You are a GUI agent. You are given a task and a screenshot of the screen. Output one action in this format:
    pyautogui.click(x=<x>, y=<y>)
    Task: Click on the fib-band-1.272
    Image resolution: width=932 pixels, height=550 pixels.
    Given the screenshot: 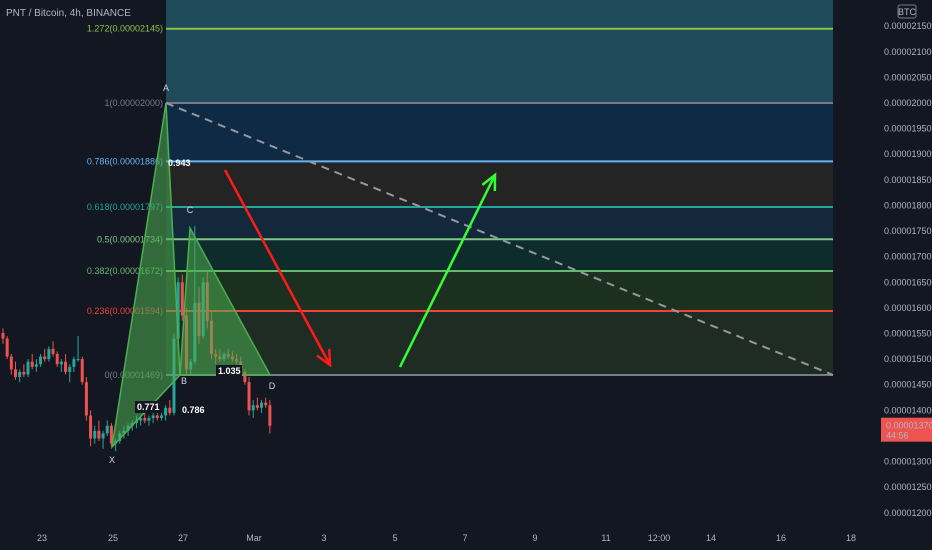 What is the action you would take?
    pyautogui.click(x=499, y=66)
    